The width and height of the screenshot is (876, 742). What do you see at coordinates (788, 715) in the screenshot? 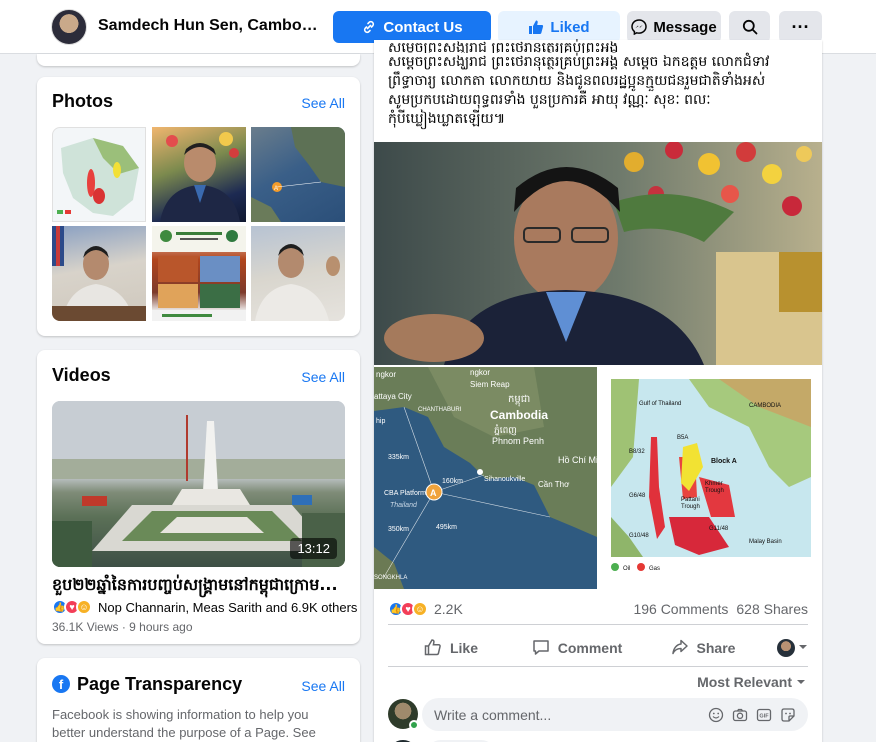
I see `sticker-icon` at bounding box center [788, 715].